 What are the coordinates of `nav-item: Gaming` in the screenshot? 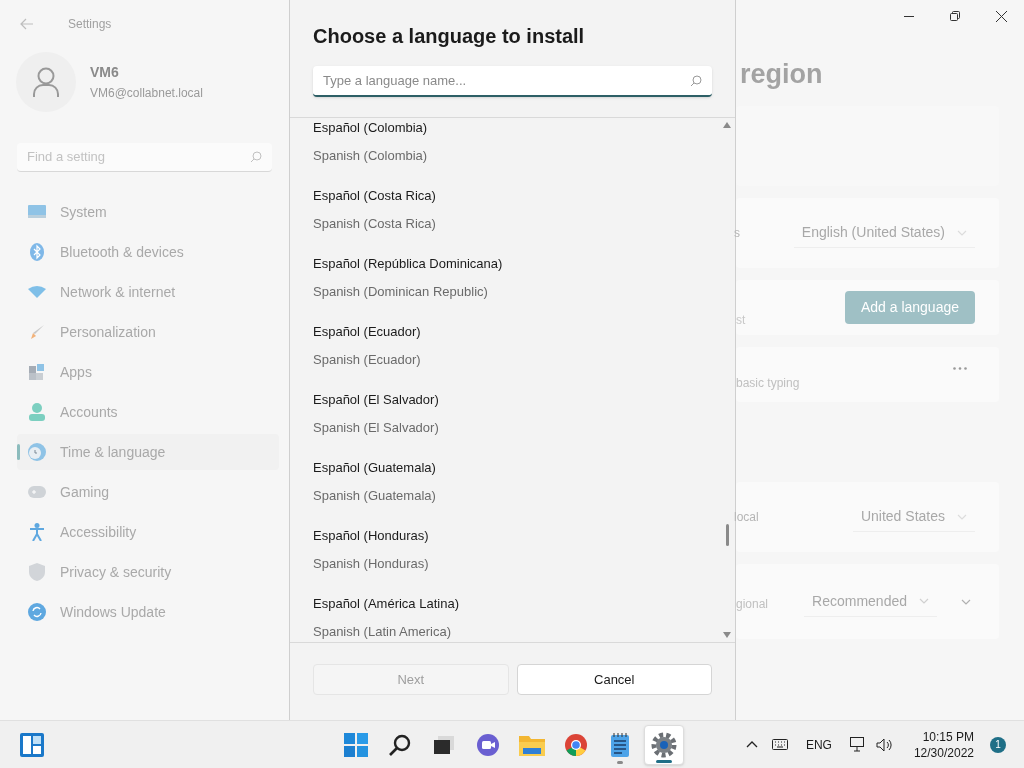 It's located at (148, 492).